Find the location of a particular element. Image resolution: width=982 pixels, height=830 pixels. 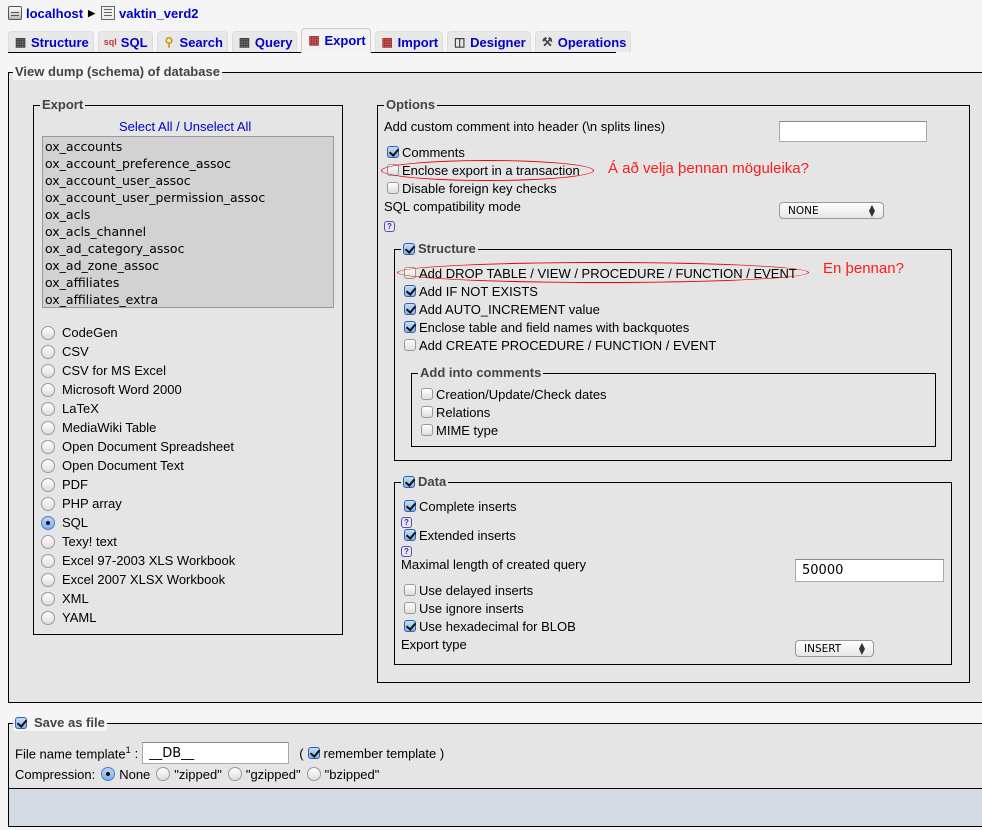

hex-blob-checkbox is located at coordinates (410, 626).